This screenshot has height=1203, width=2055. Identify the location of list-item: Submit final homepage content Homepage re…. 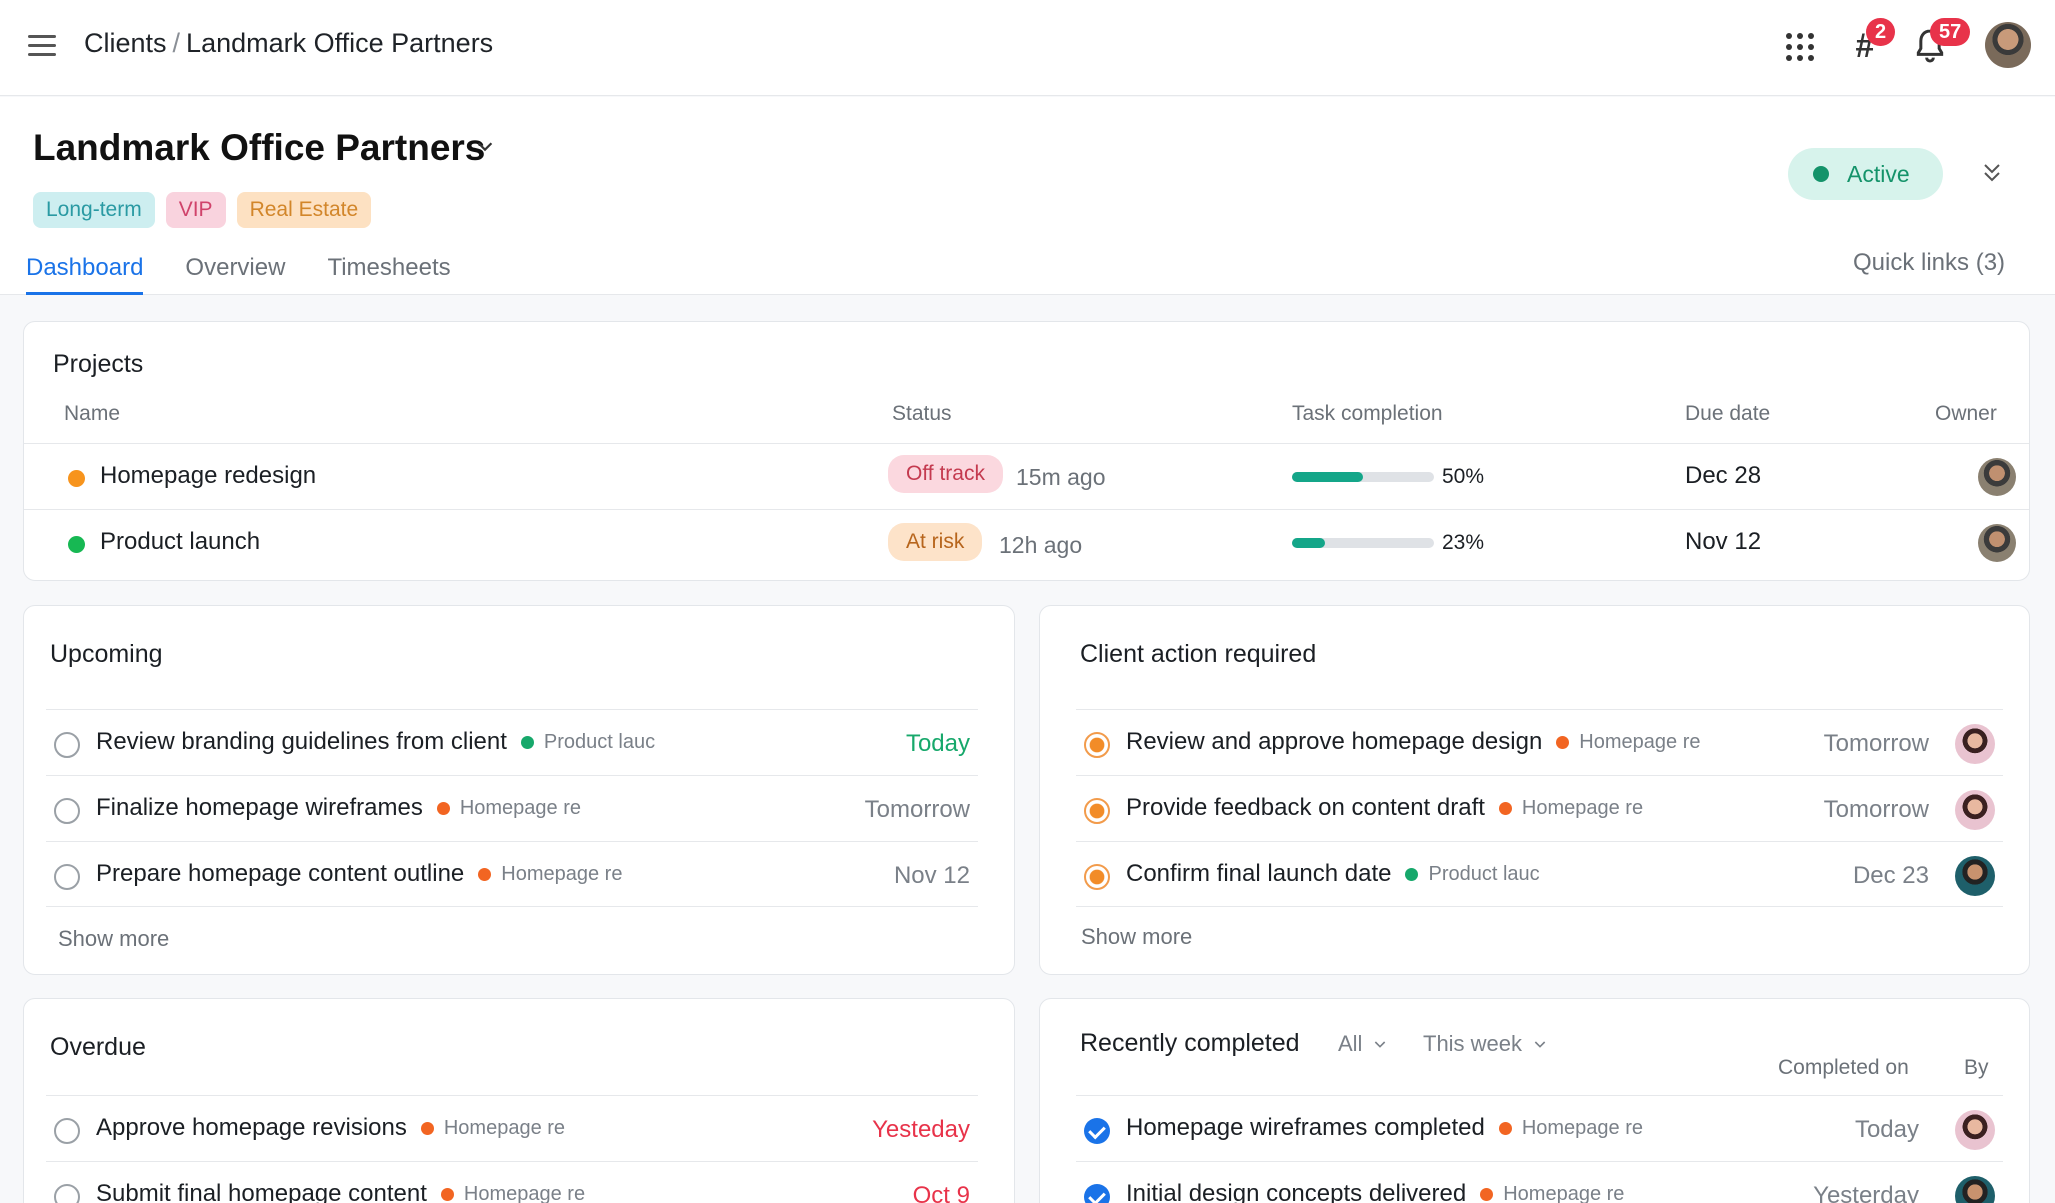
(512, 1182).